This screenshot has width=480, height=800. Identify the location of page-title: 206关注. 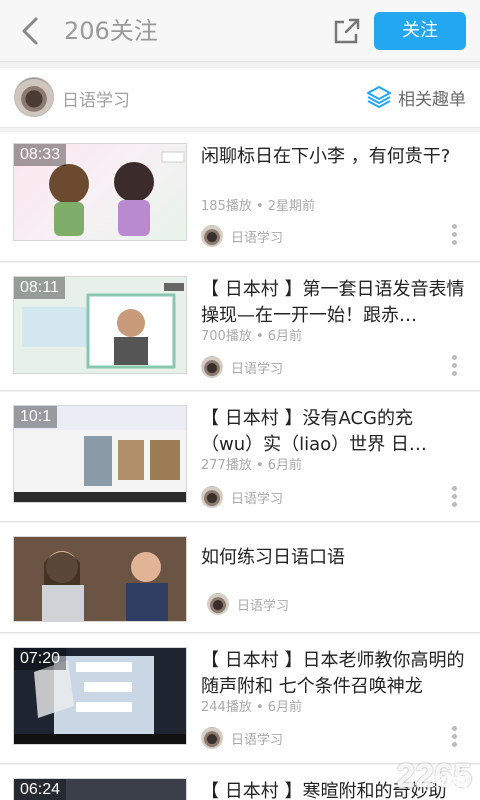
(111, 31).